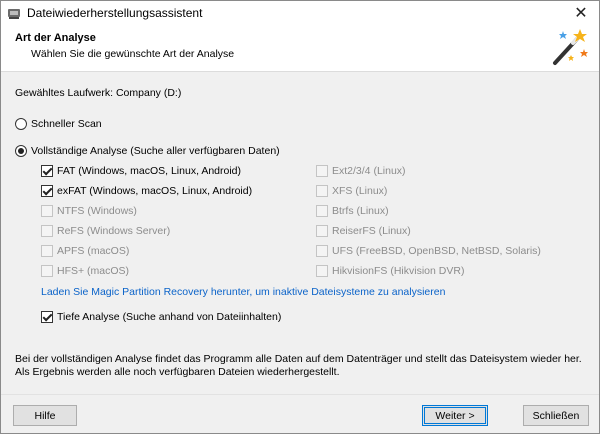  What do you see at coordinates (55, 38) in the screenshot?
I see `page-title: Art der Analyse` at bounding box center [55, 38].